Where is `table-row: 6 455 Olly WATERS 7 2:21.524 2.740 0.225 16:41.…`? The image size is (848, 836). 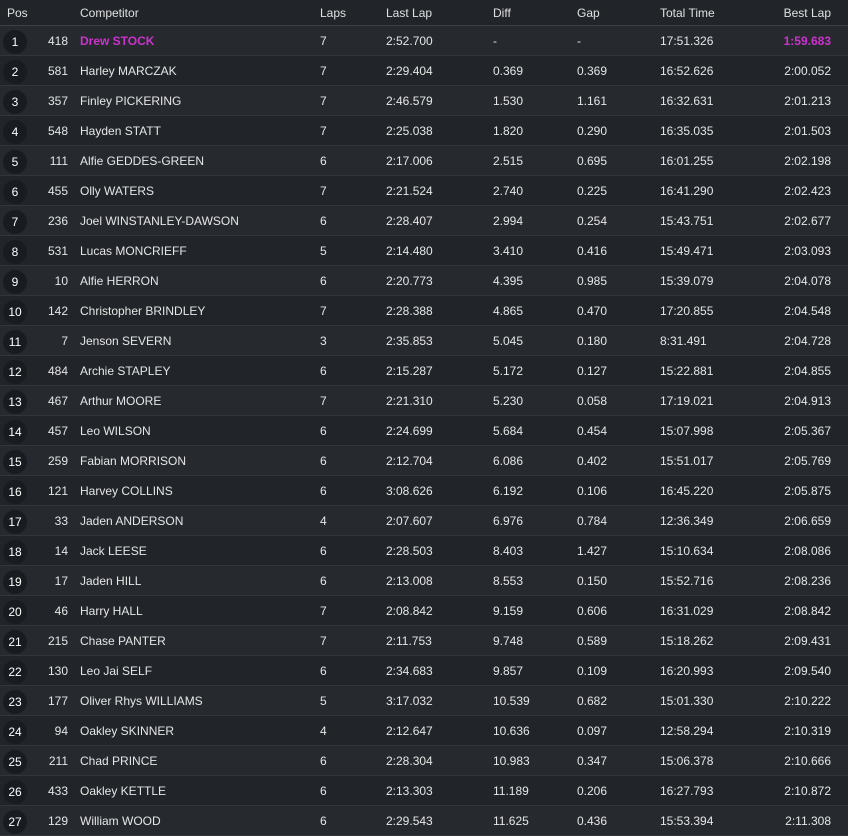
table-row: 6 455 Olly WATERS 7 2:21.524 2.740 0.225 16:41.… is located at coordinates (424, 191).